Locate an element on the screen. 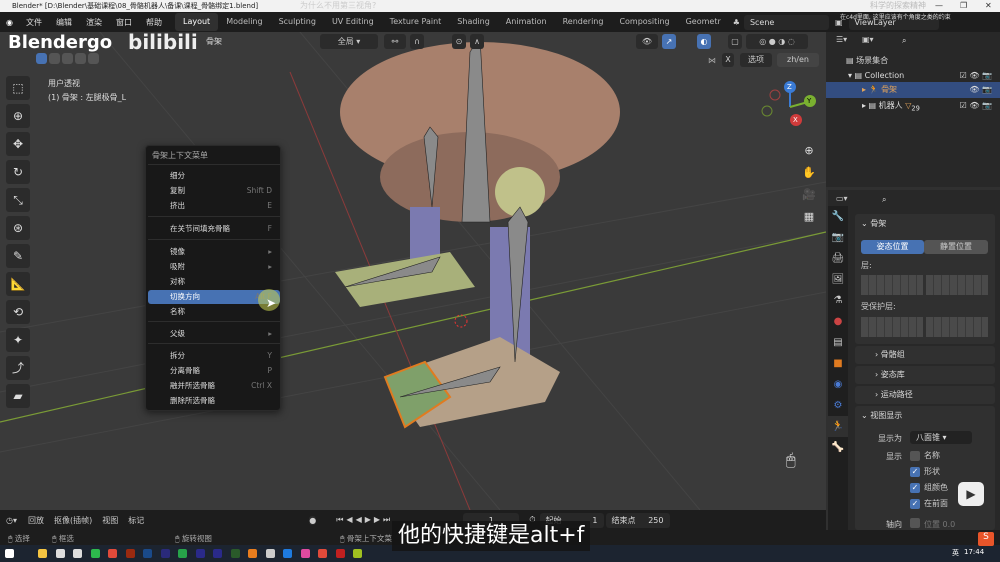 Image resolution: width=1000 pixels, height=562 pixels. end-frame-field: 结束点 250 is located at coordinates (637, 520).